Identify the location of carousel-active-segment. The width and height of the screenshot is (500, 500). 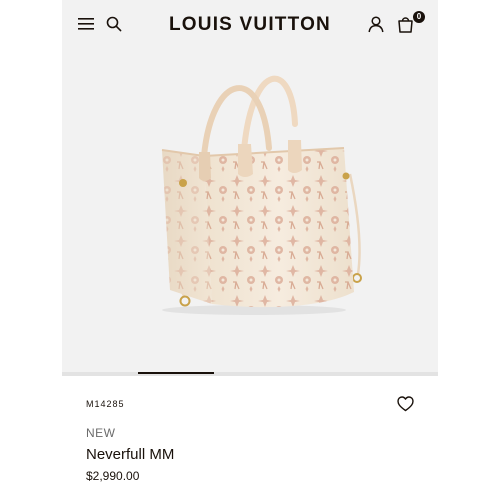
(176, 373).